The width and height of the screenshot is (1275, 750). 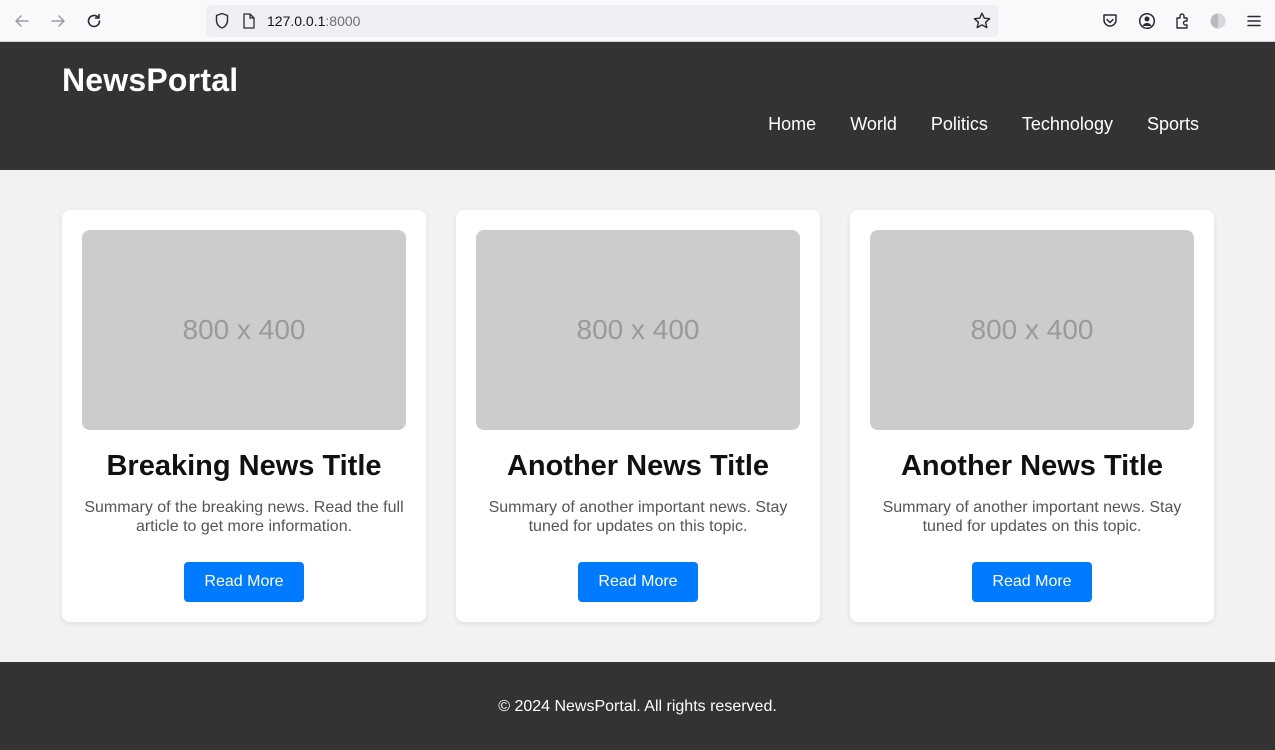 I want to click on account-icon, so click(x=1147, y=21).